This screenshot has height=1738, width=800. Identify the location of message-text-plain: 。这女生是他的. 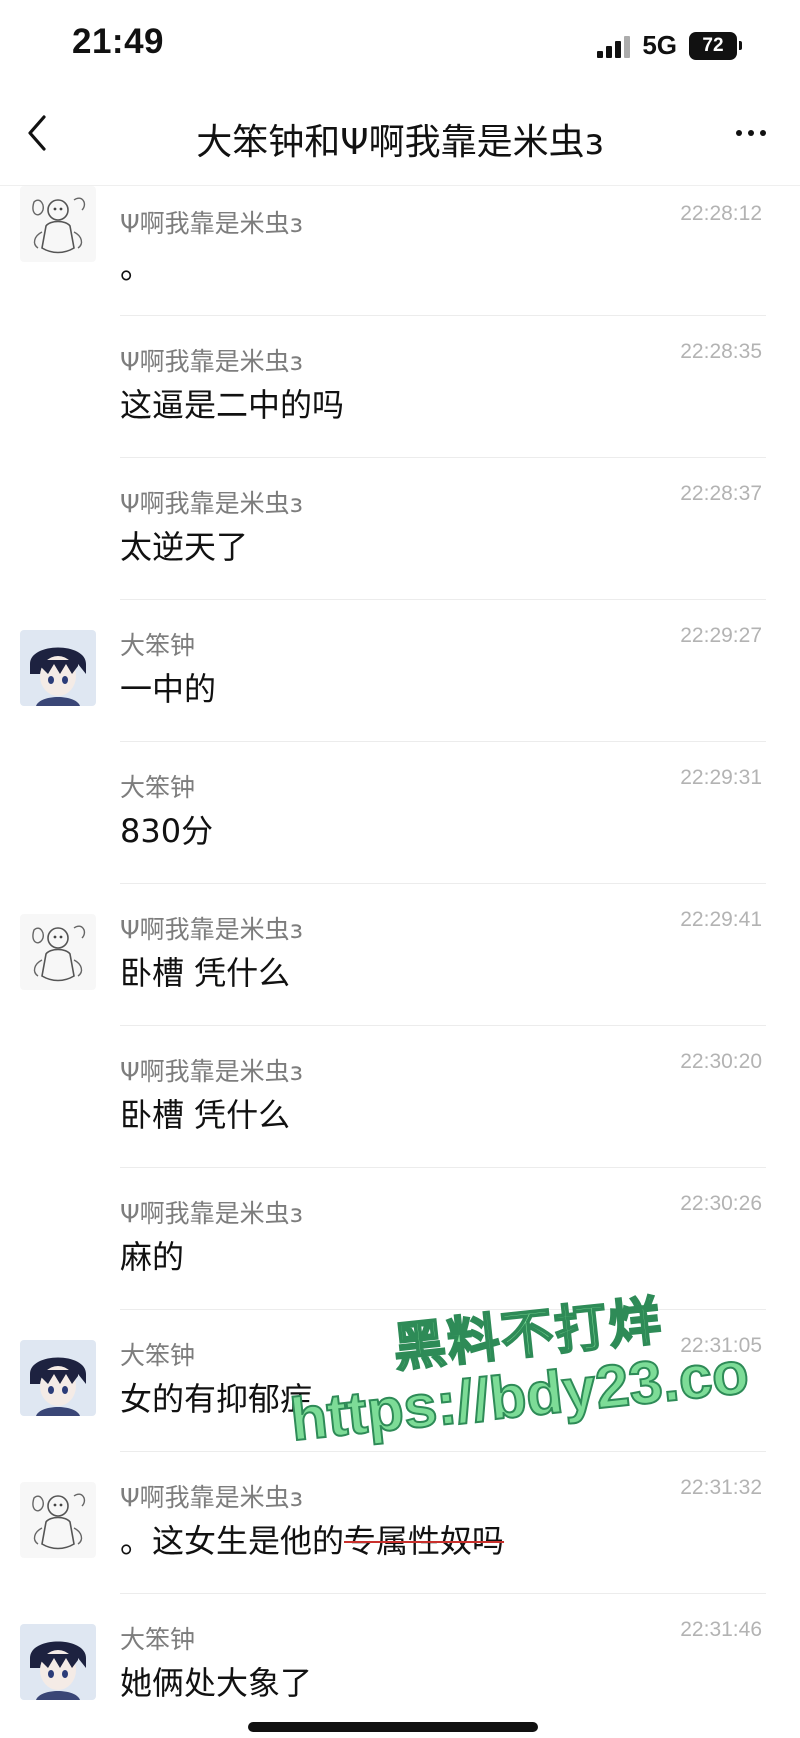
(232, 1541).